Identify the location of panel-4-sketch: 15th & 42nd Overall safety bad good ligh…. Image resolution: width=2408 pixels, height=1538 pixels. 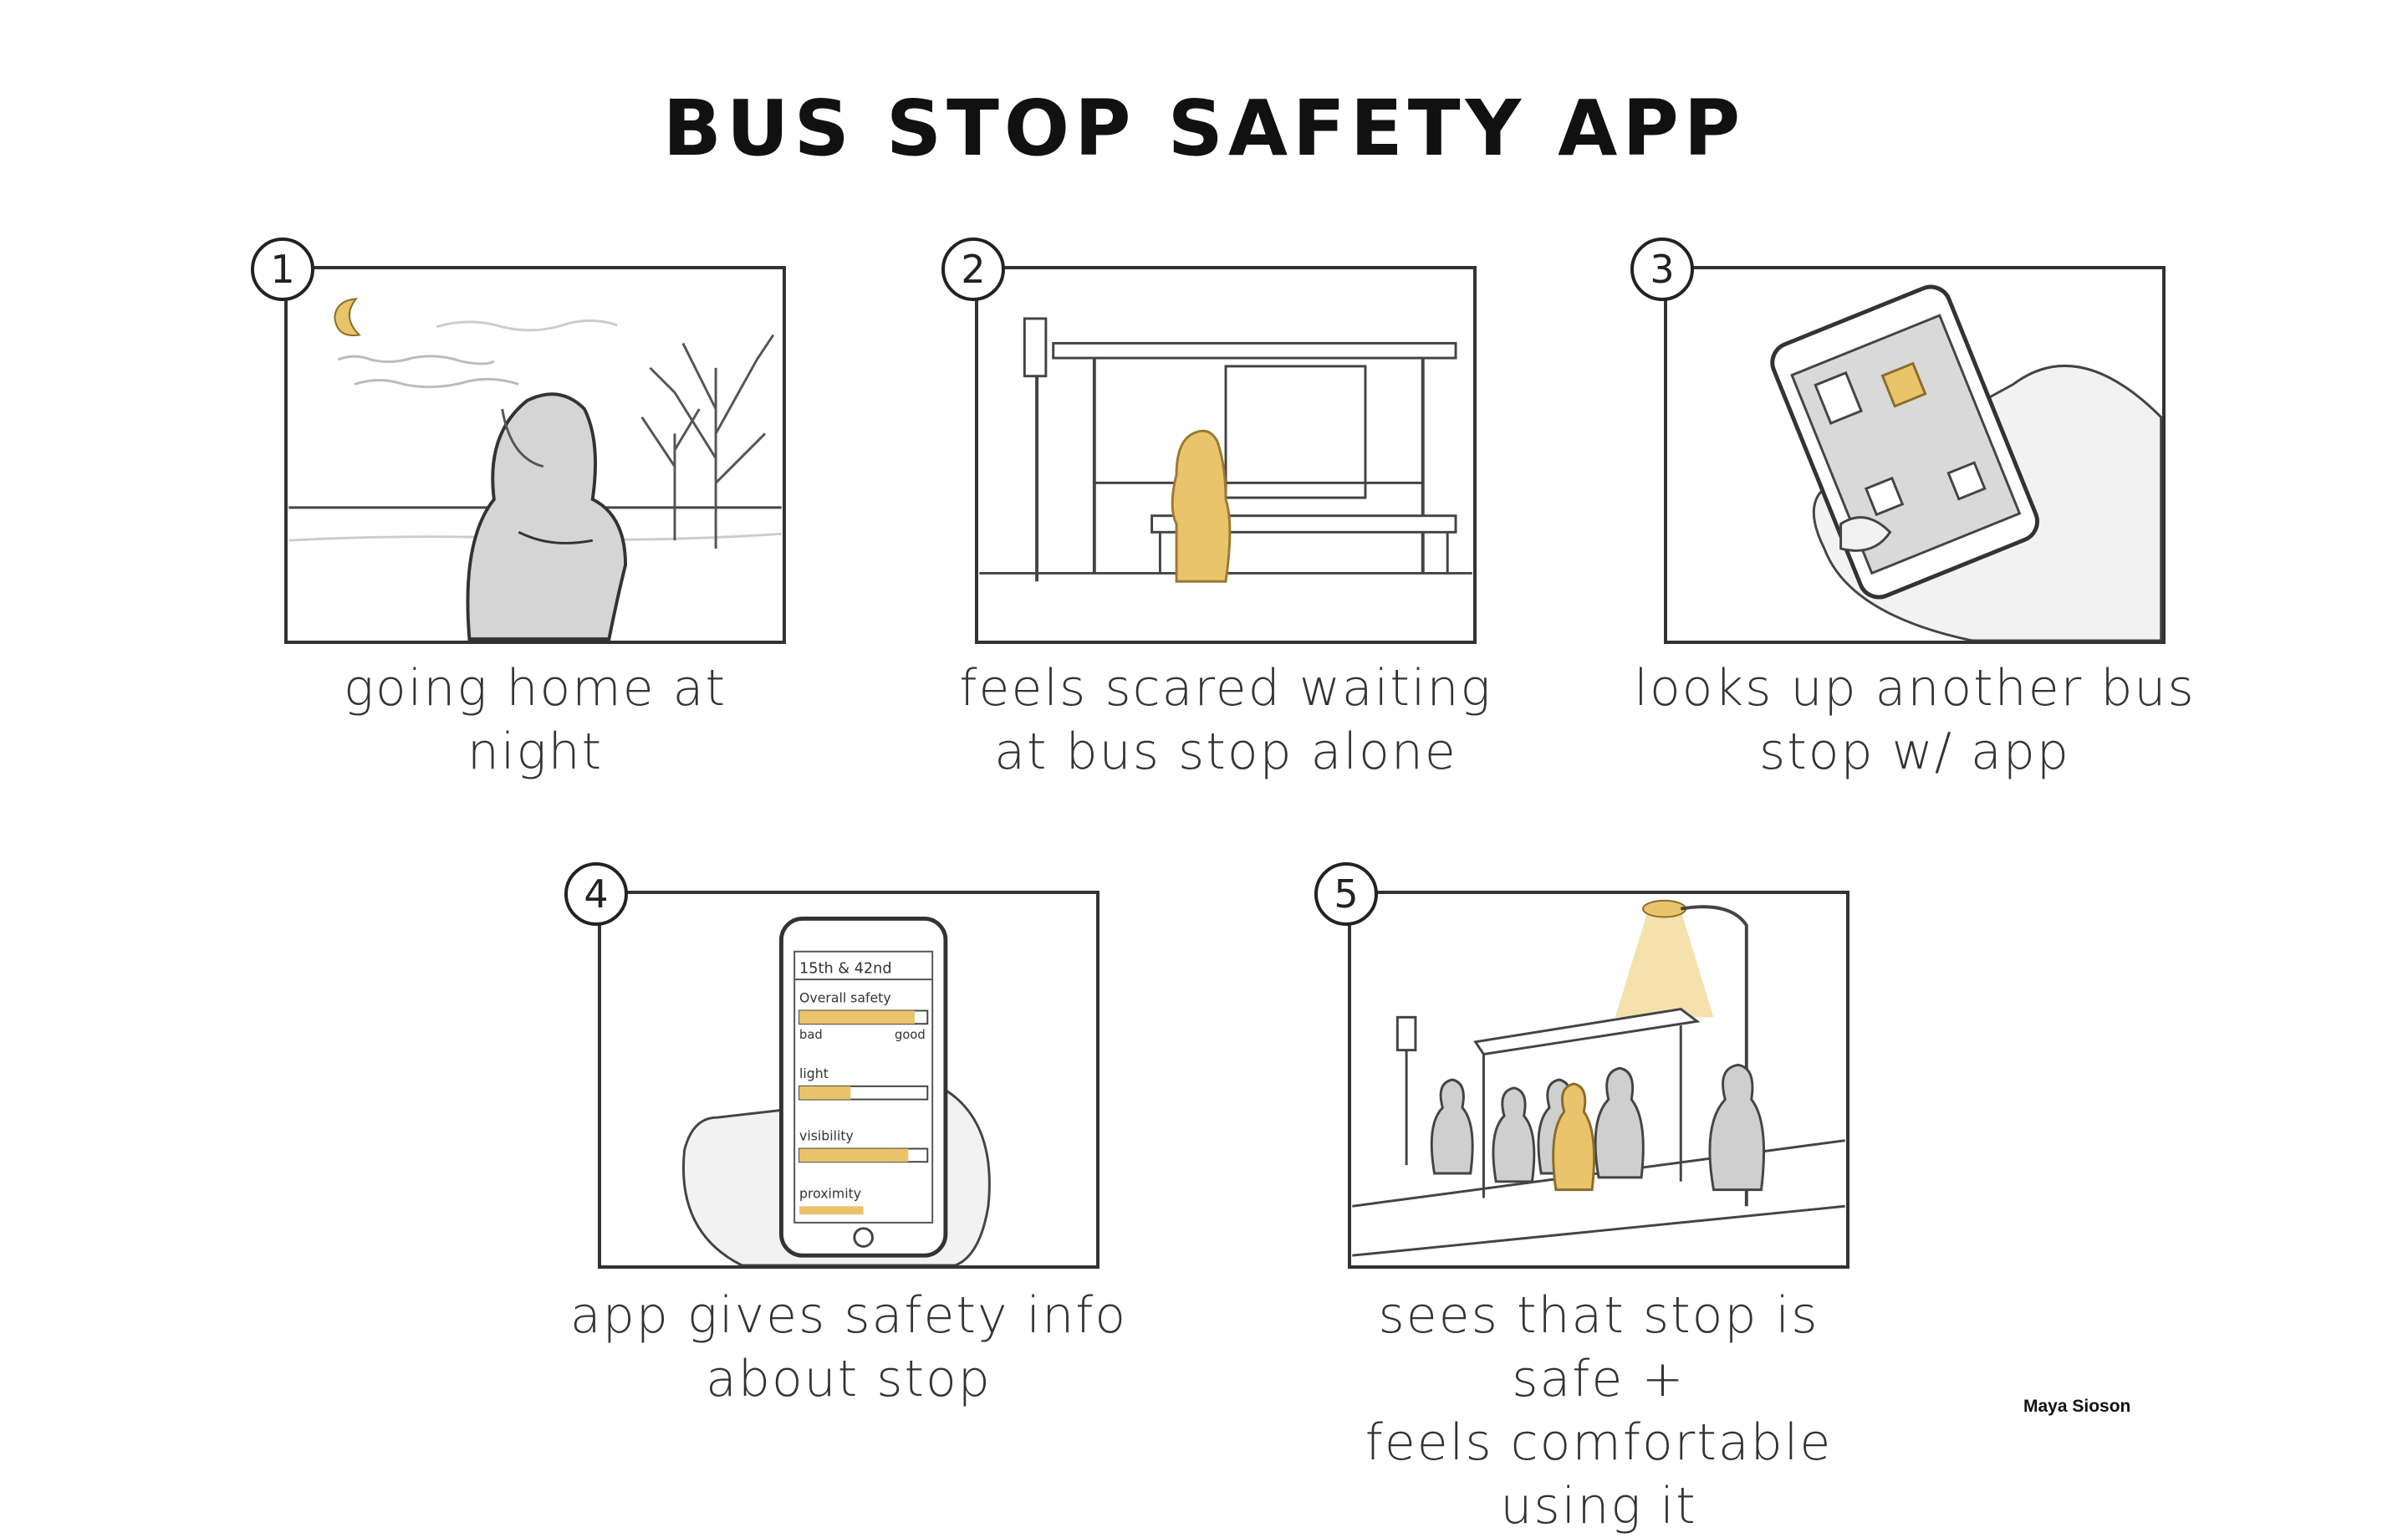
(836, 1091).